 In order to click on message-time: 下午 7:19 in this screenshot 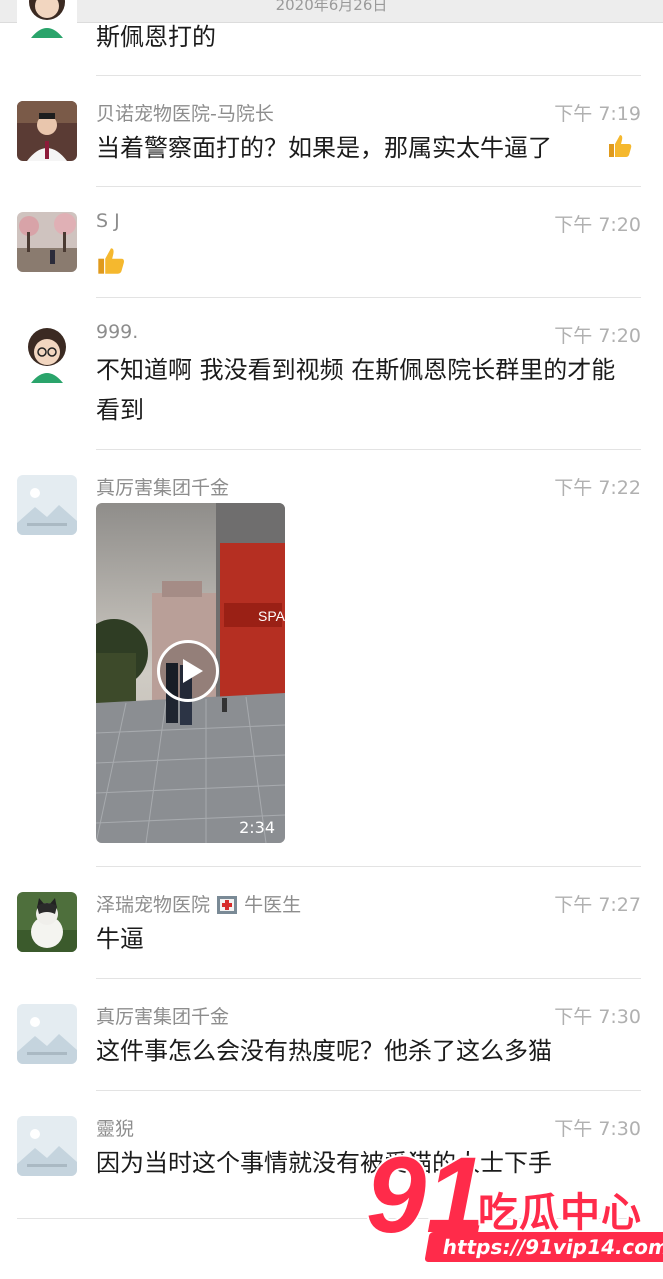, I will do `click(597, 114)`.